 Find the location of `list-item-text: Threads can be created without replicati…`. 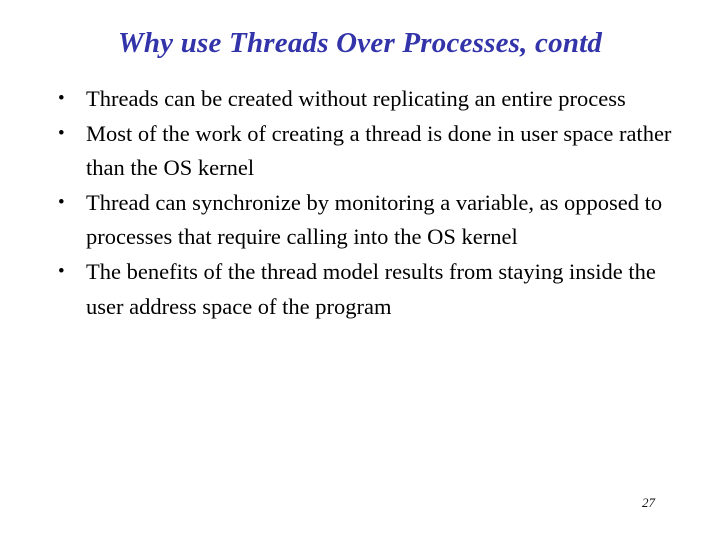

list-item-text: Threads can be created without replicati… is located at coordinates (356, 98).